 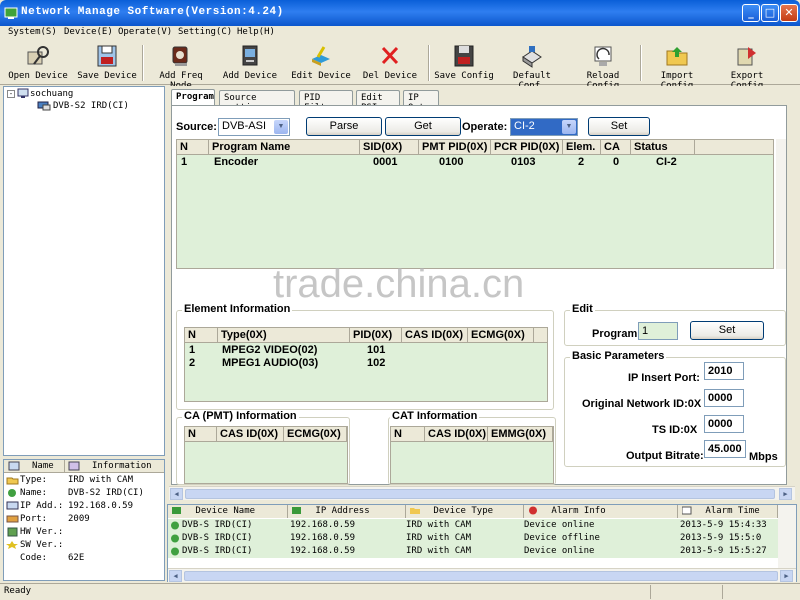 I want to click on col-pid: PID(0X), so click(x=376, y=335).